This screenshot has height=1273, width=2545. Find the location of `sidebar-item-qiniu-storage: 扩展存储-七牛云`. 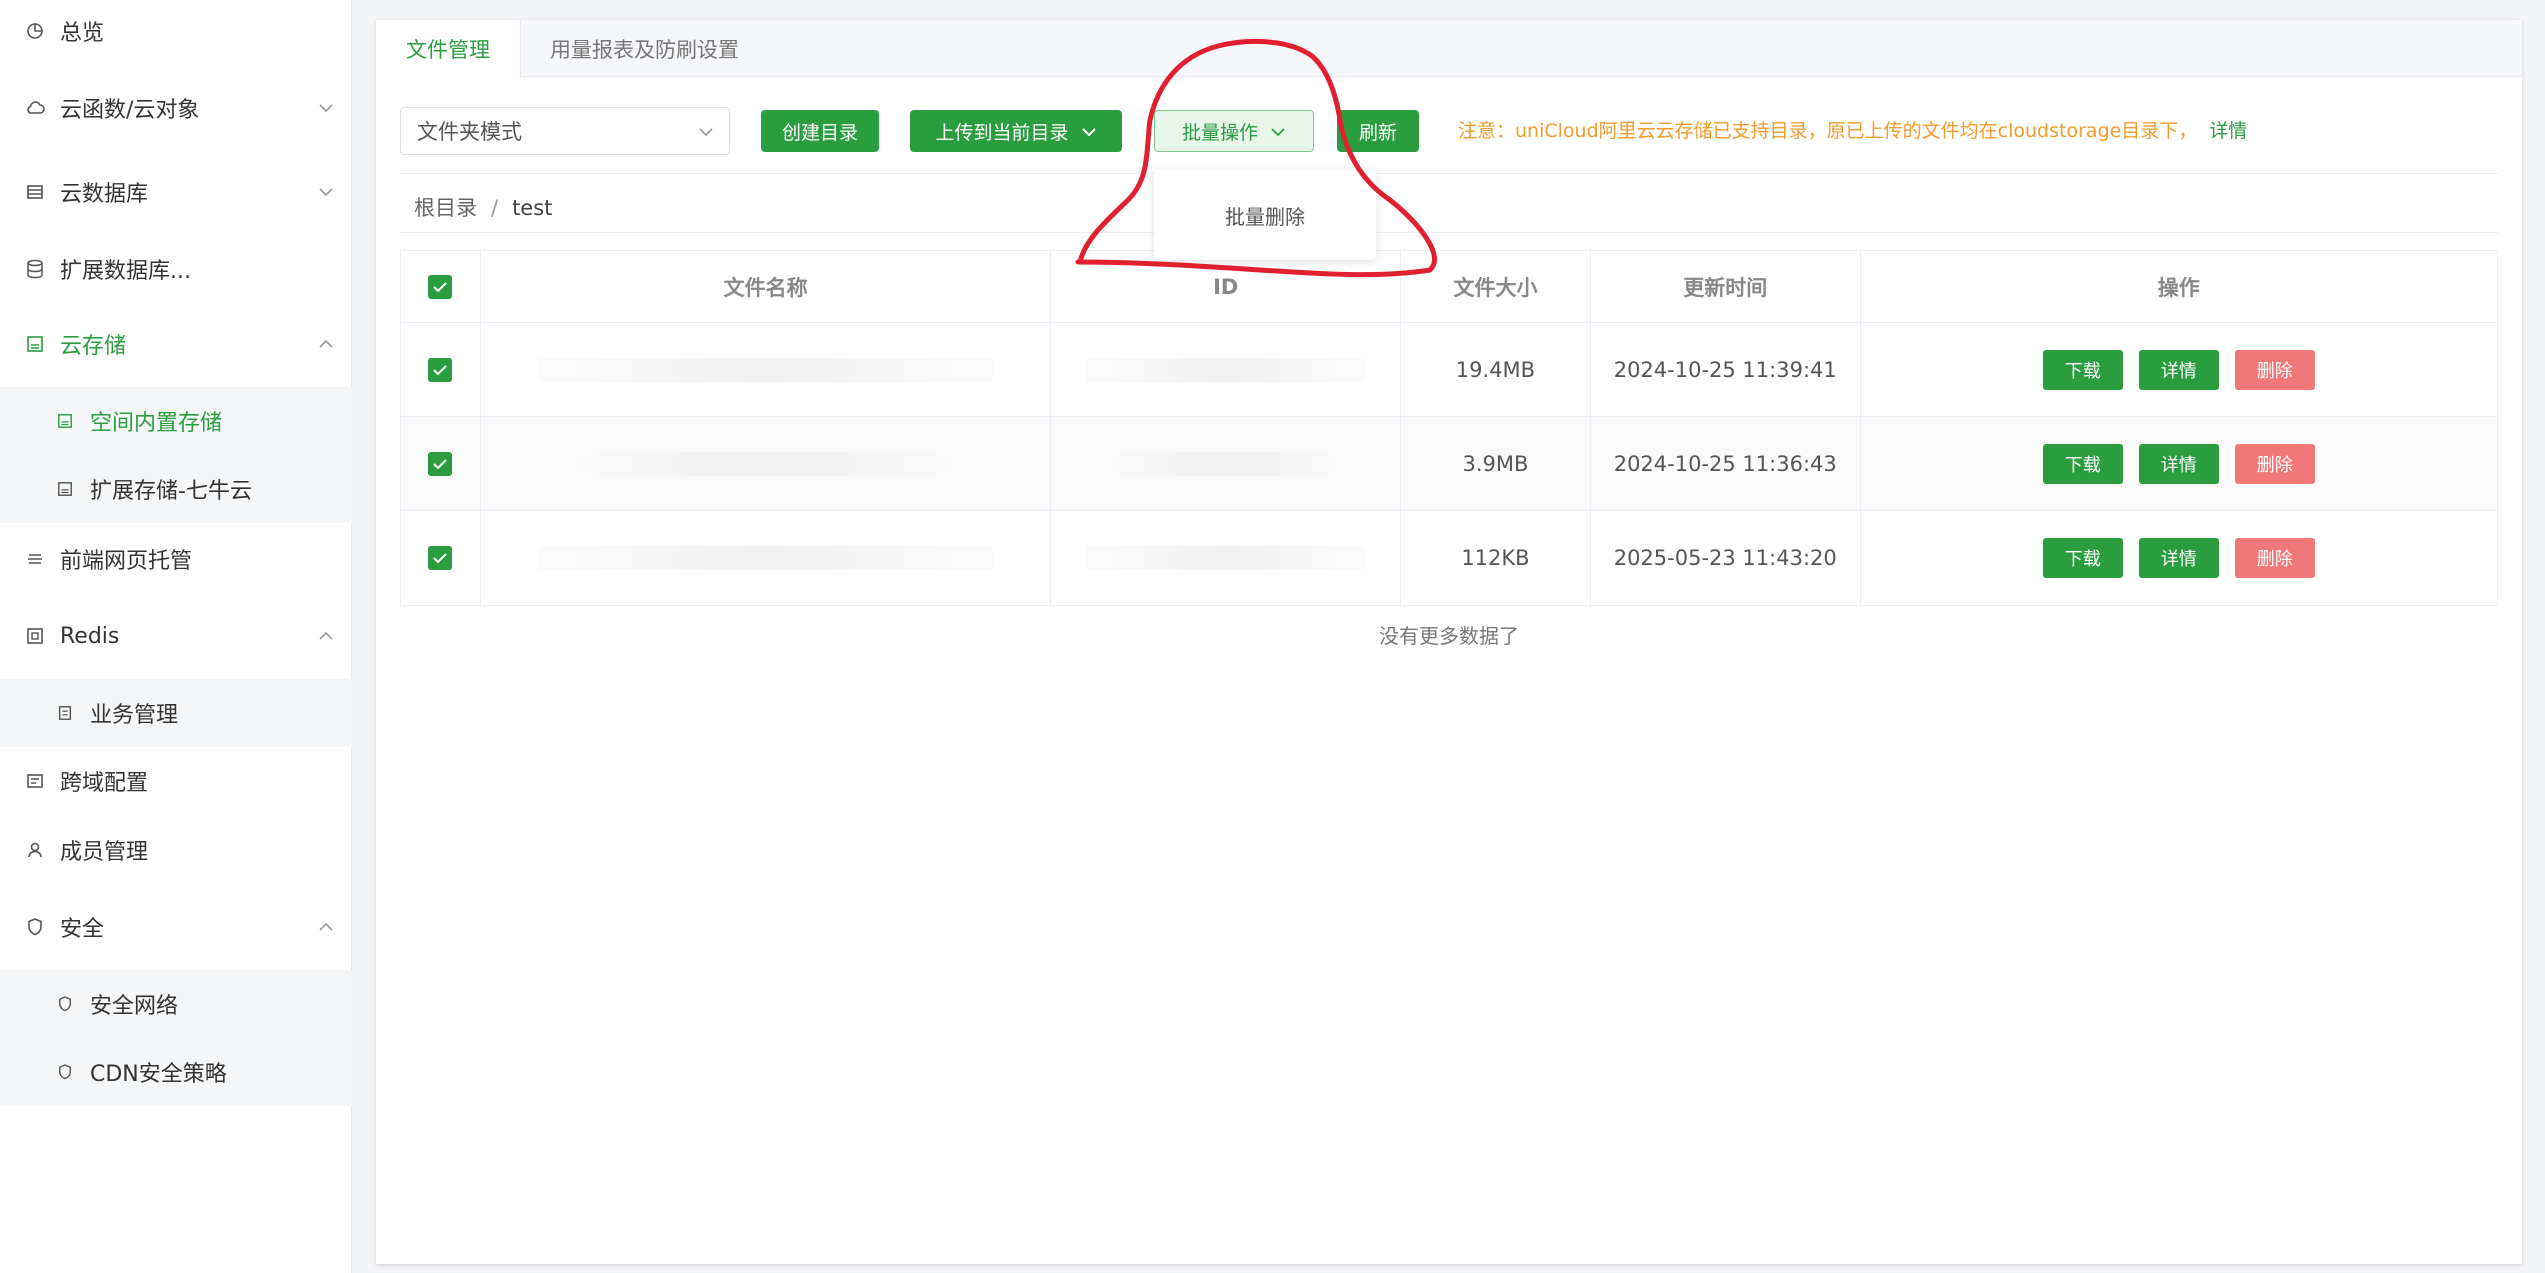

sidebar-item-qiniu-storage: 扩展存储-七牛云 is located at coordinates (176, 489).